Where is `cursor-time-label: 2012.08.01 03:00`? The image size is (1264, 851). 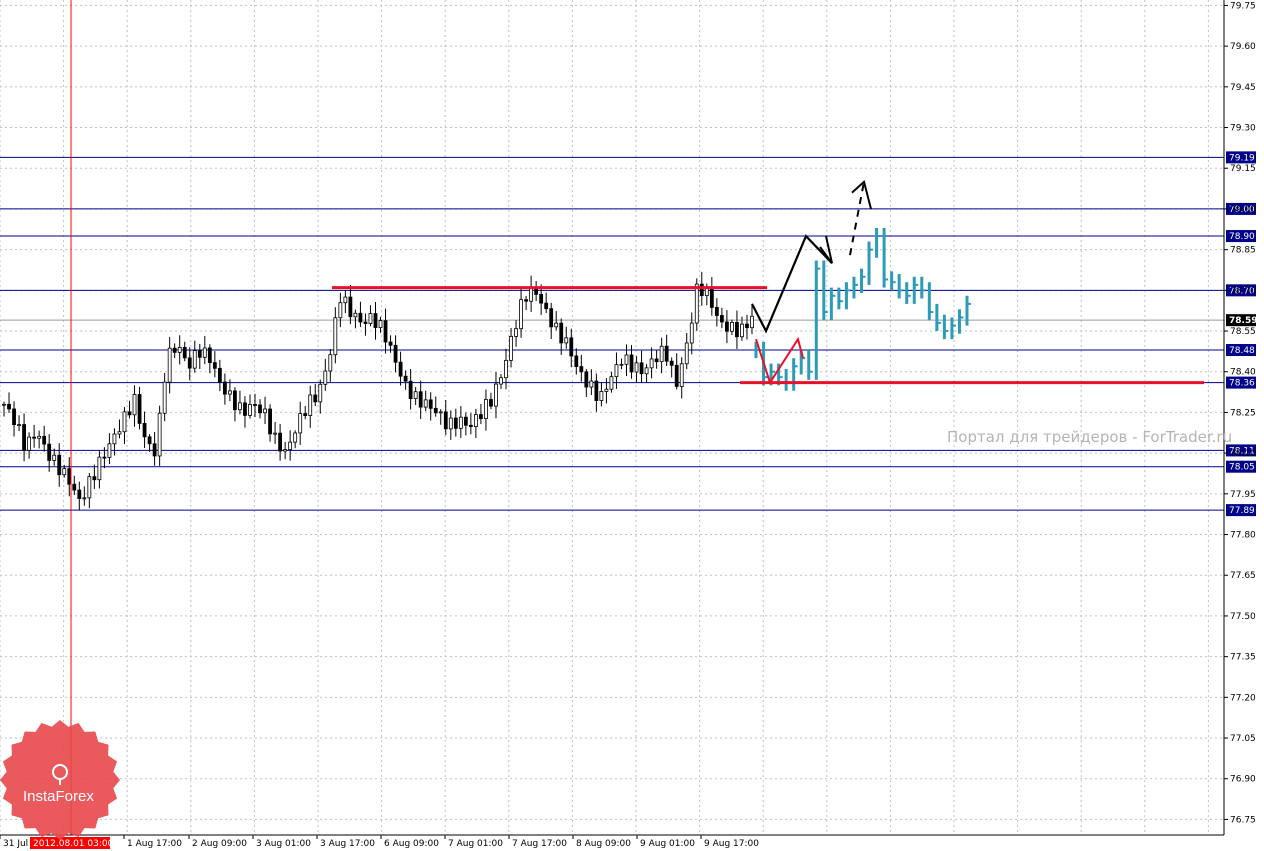
cursor-time-label: 2012.08.01 03:00 is located at coordinates (73, 844).